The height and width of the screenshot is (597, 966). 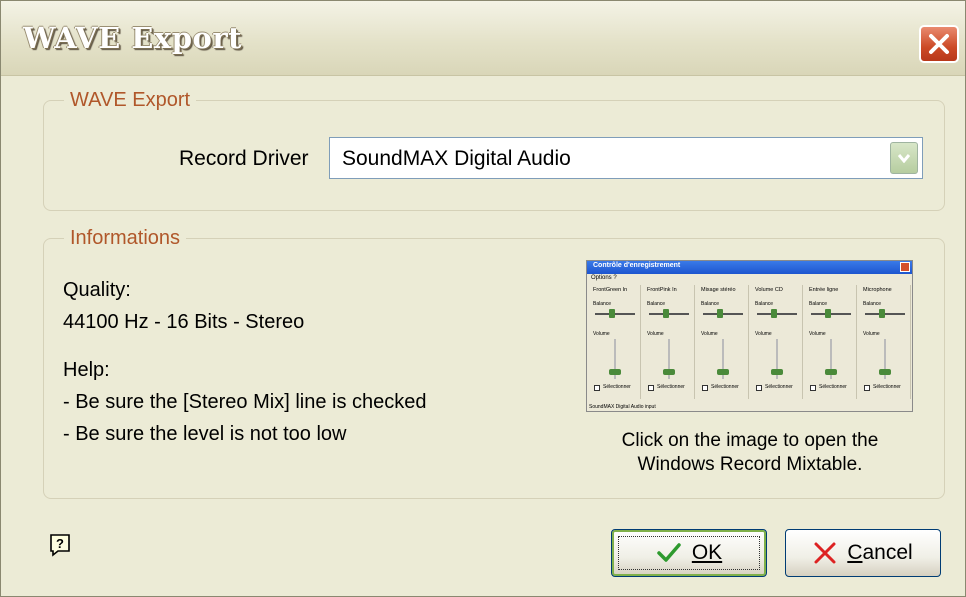 I want to click on combo-dropdown-button, so click(x=904, y=158).